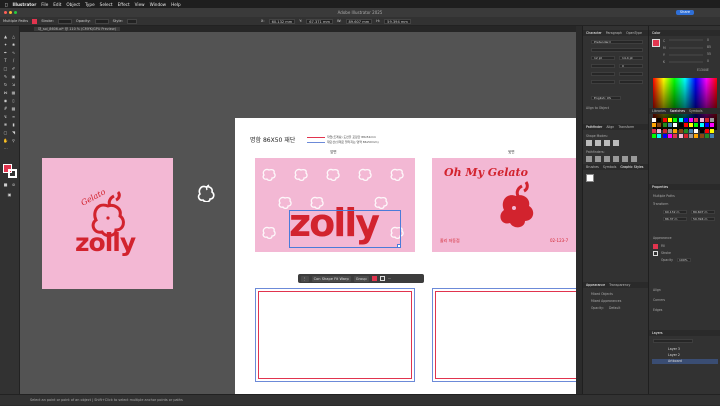 The width and height of the screenshot is (720, 406). What do you see at coordinates (5, 124) in the screenshot?
I see `symbol-sprayer-tool-icon: ❋` at bounding box center [5, 124].